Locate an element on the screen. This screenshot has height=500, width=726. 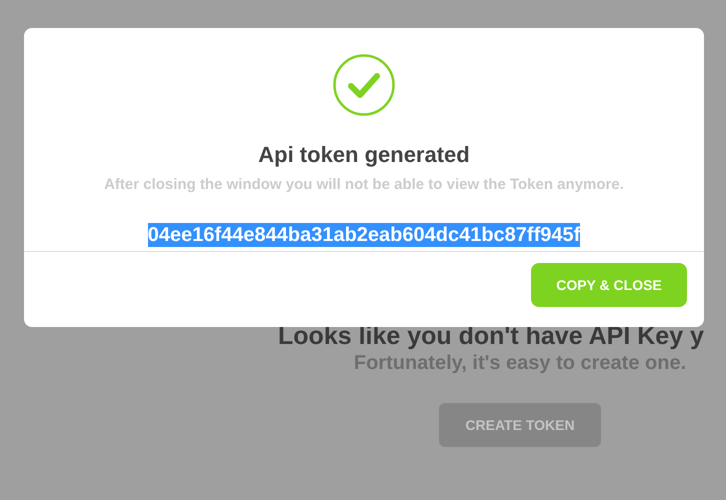
background-heading: Looks like you don't have API Key y is located at coordinates (491, 336).